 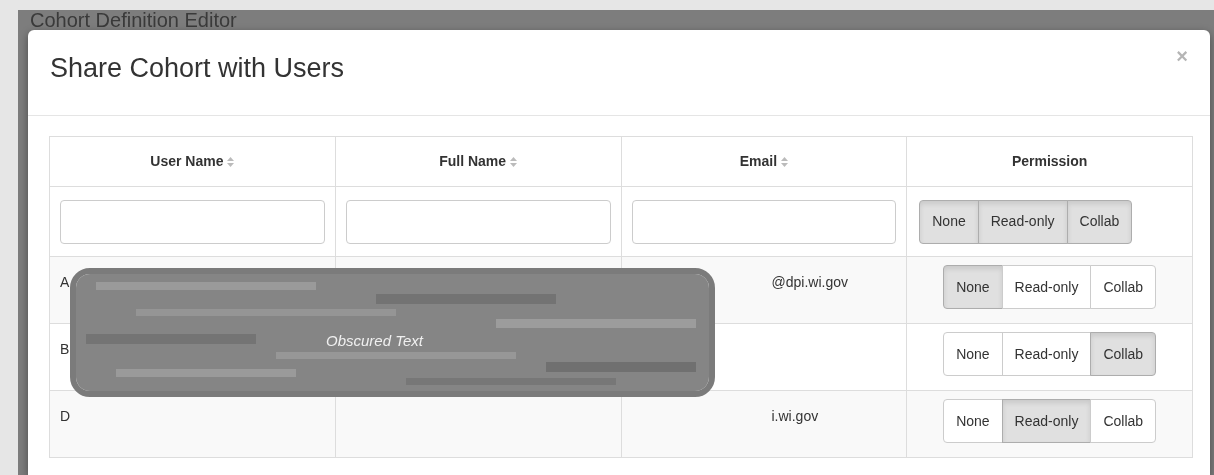 What do you see at coordinates (473, 161) in the screenshot?
I see `column-header: Full Name` at bounding box center [473, 161].